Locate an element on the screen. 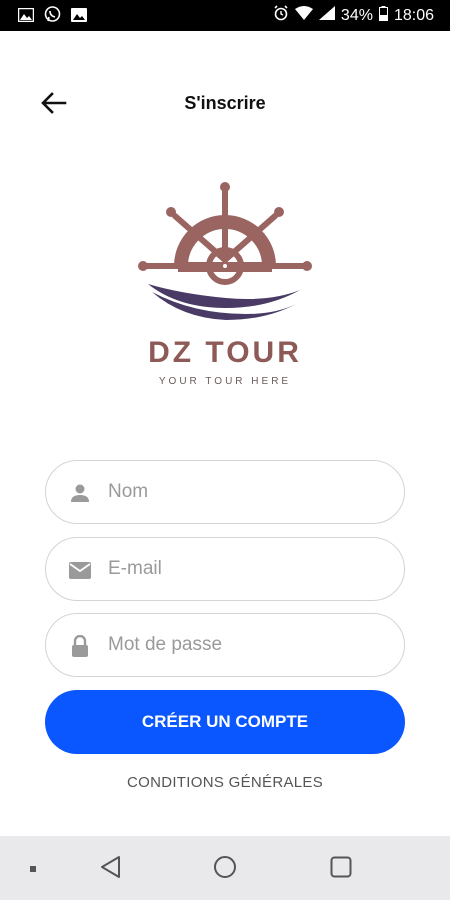 This screenshot has height=900, width=450. nav-home-button is located at coordinates (225, 869).